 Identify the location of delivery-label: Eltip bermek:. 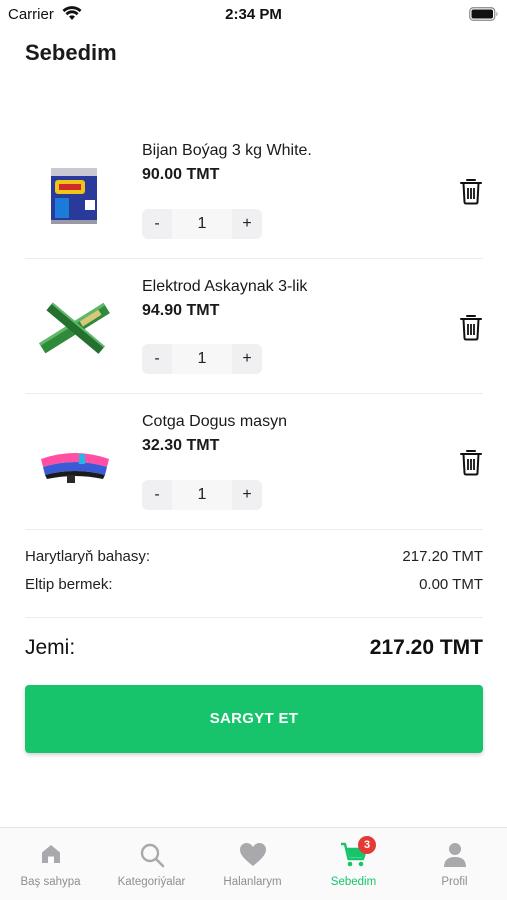
(69, 584).